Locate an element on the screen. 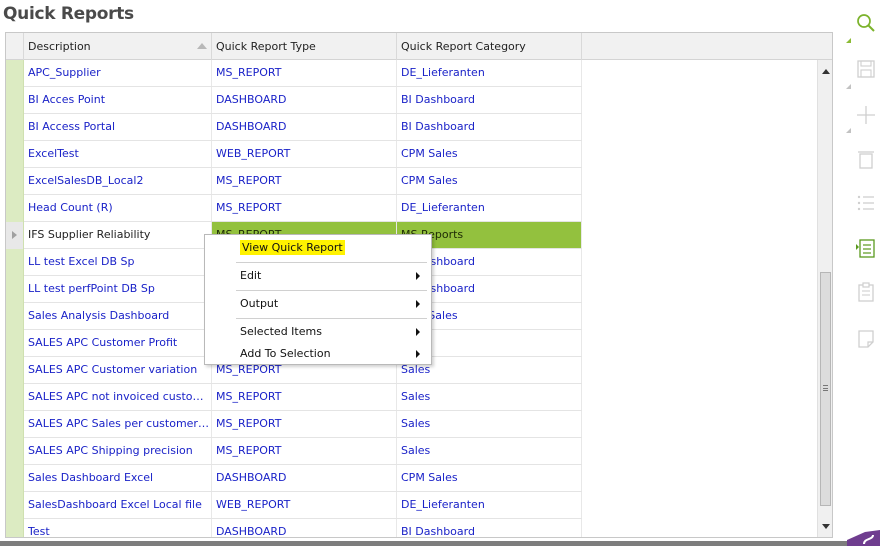  grip-icon is located at coordinates (825, 388).